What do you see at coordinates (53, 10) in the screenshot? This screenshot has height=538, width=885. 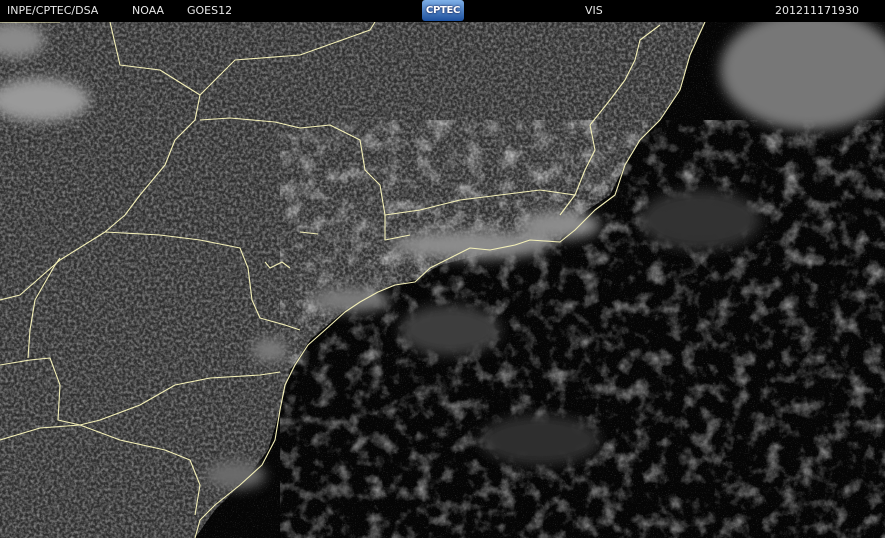 I see `institution-label: INPE/CPTEC/DSA` at bounding box center [53, 10].